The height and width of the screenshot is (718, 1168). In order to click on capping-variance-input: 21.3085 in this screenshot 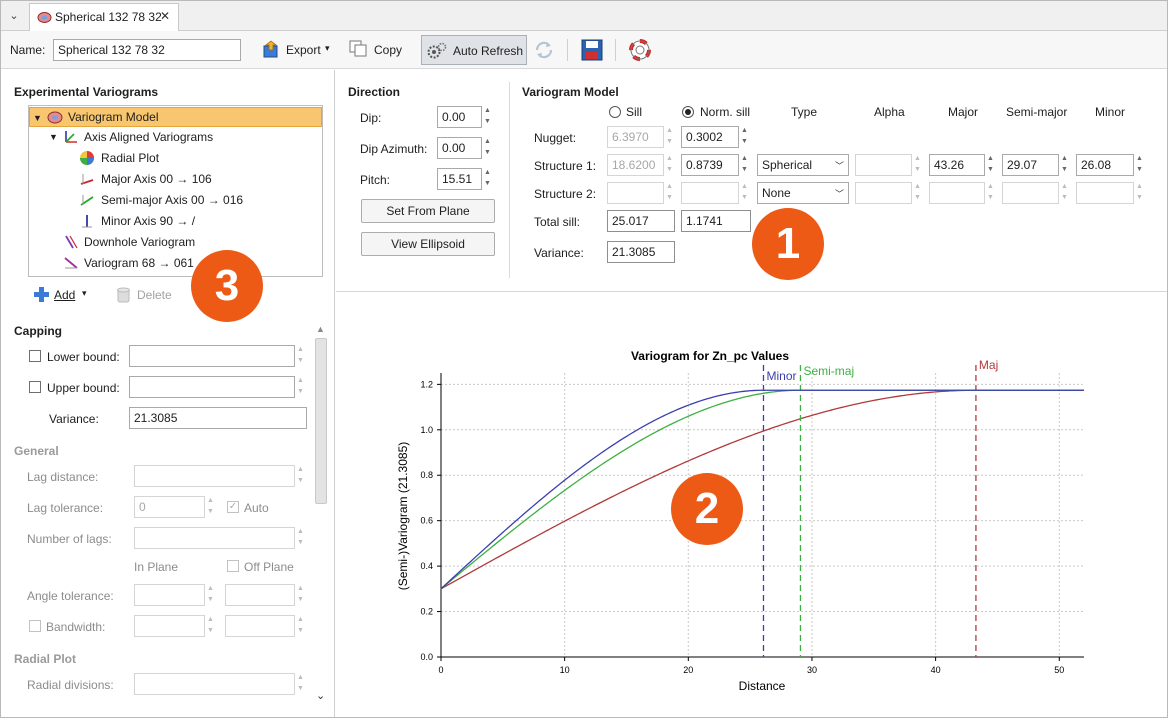, I will do `click(218, 418)`.